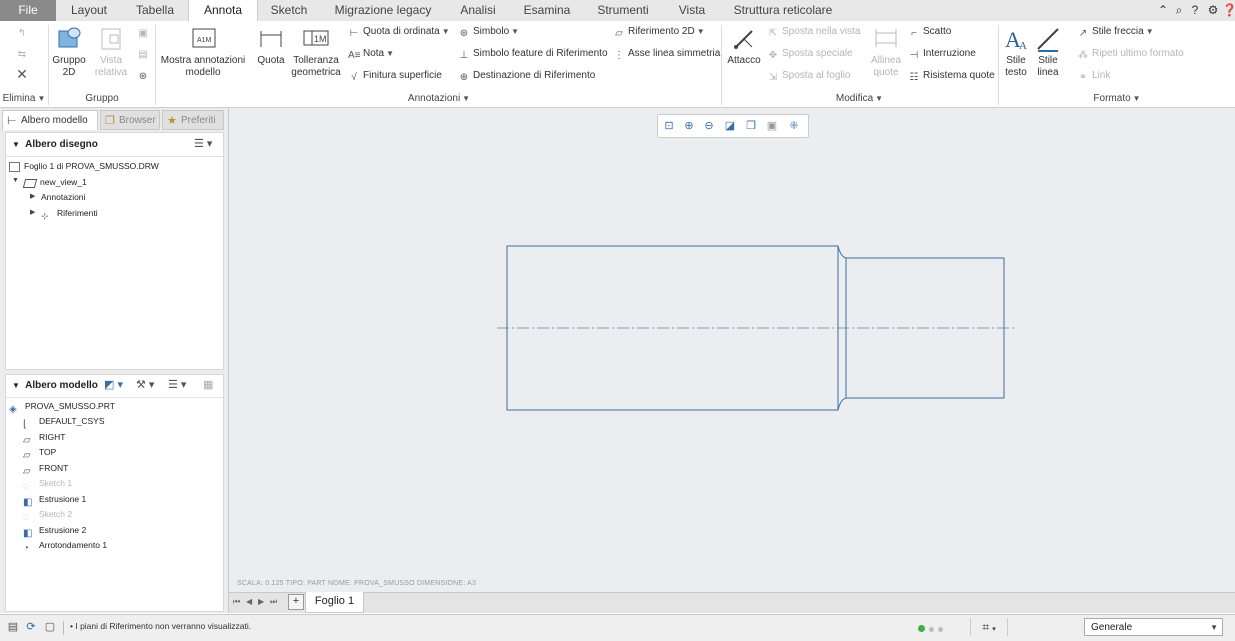 Image resolution: width=1235 pixels, height=641 pixels. Describe the element at coordinates (111, 52) in the screenshot. I see `vista-relativa-button: Vista relativa` at that location.